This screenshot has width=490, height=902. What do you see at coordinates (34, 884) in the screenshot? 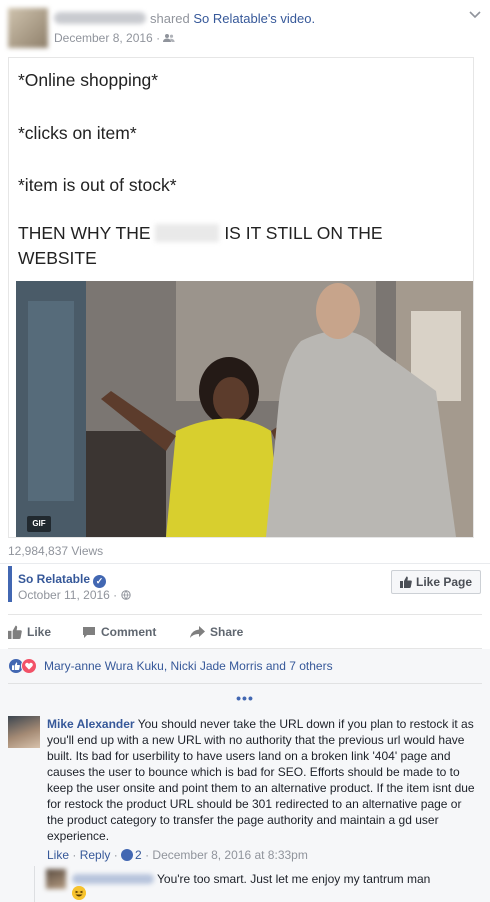
I see `reply-thread-line` at bounding box center [34, 884].